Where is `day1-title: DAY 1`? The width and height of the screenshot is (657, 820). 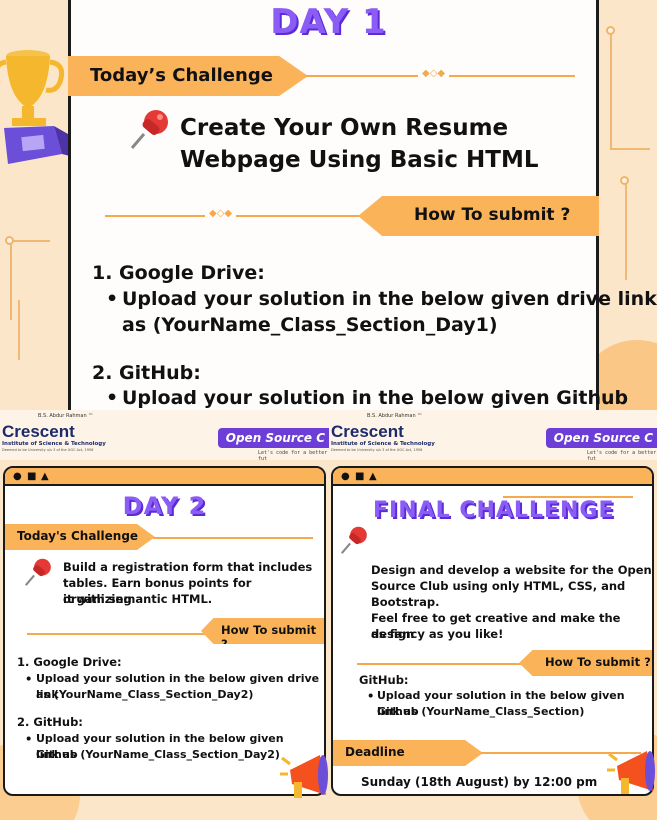 day1-title: DAY 1 is located at coordinates (328, 22).